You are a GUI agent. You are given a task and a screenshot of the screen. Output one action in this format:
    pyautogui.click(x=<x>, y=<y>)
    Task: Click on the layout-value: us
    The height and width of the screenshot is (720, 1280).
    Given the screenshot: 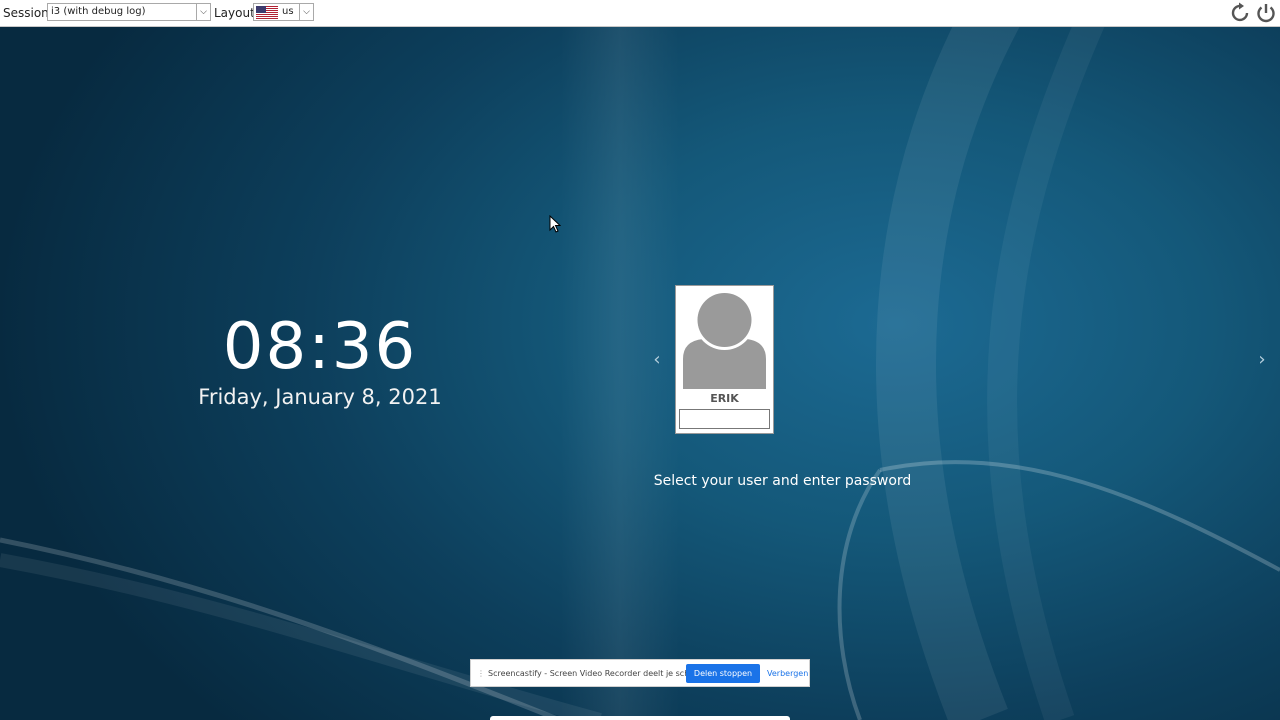 What is the action you would take?
    pyautogui.click(x=288, y=11)
    